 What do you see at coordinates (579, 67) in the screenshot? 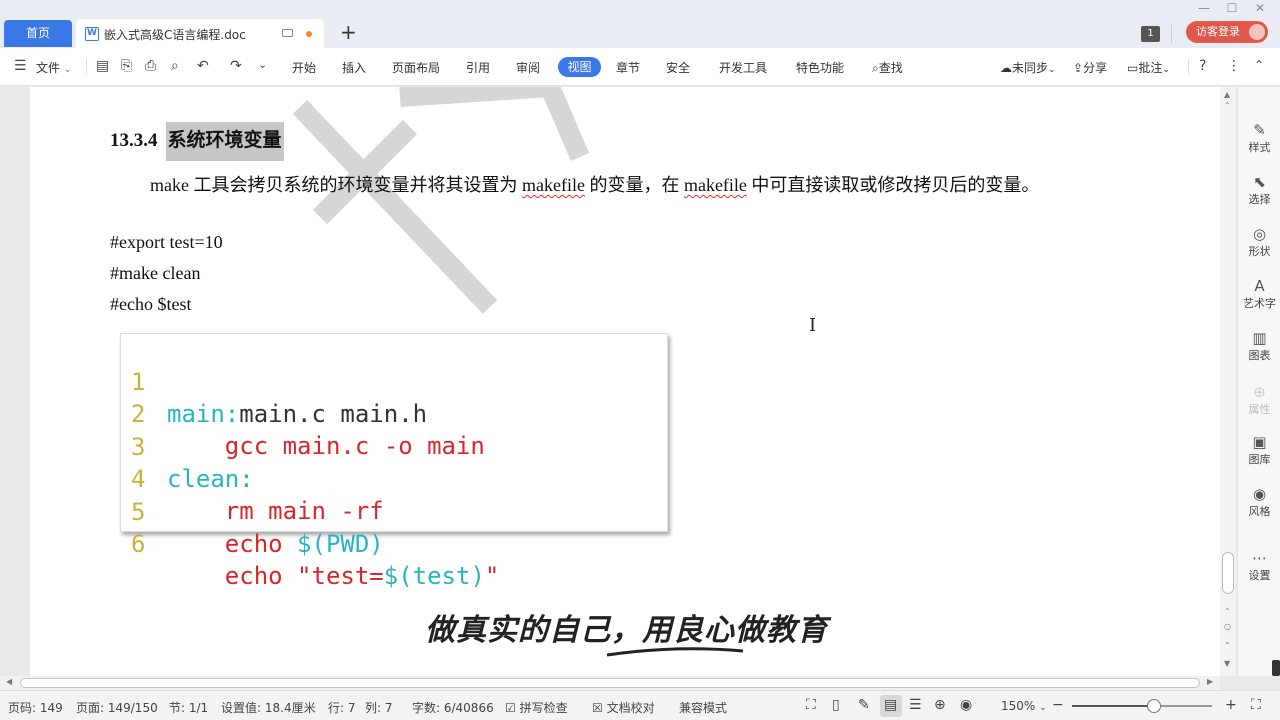
I see `tab-view: 视图` at bounding box center [579, 67].